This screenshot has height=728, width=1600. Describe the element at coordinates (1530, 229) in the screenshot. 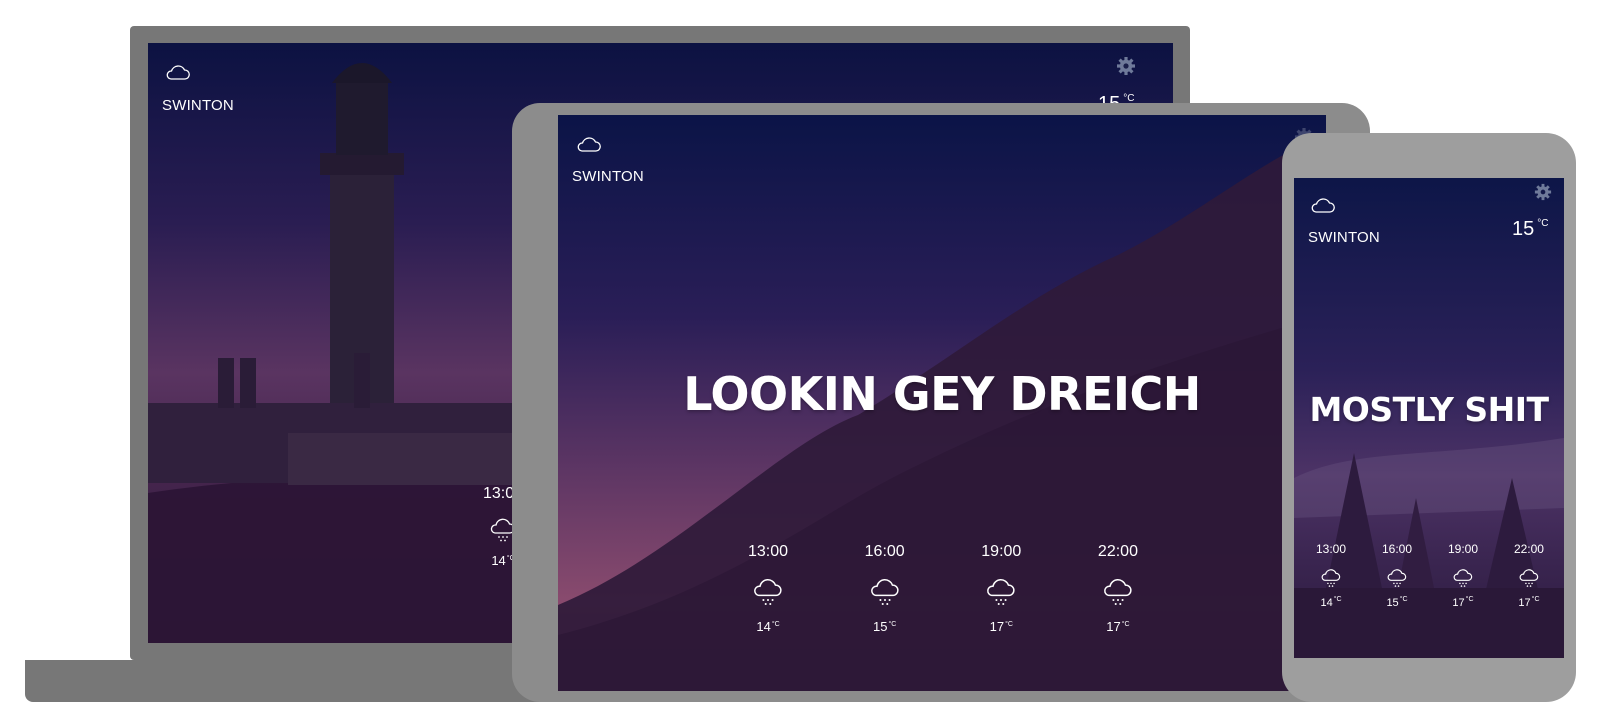

I see `current-temperature: 15°C` at that location.